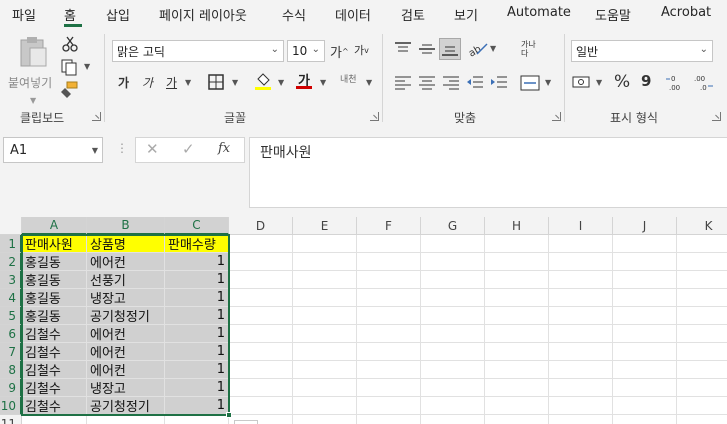  I want to click on column-header: I, so click(581, 226).